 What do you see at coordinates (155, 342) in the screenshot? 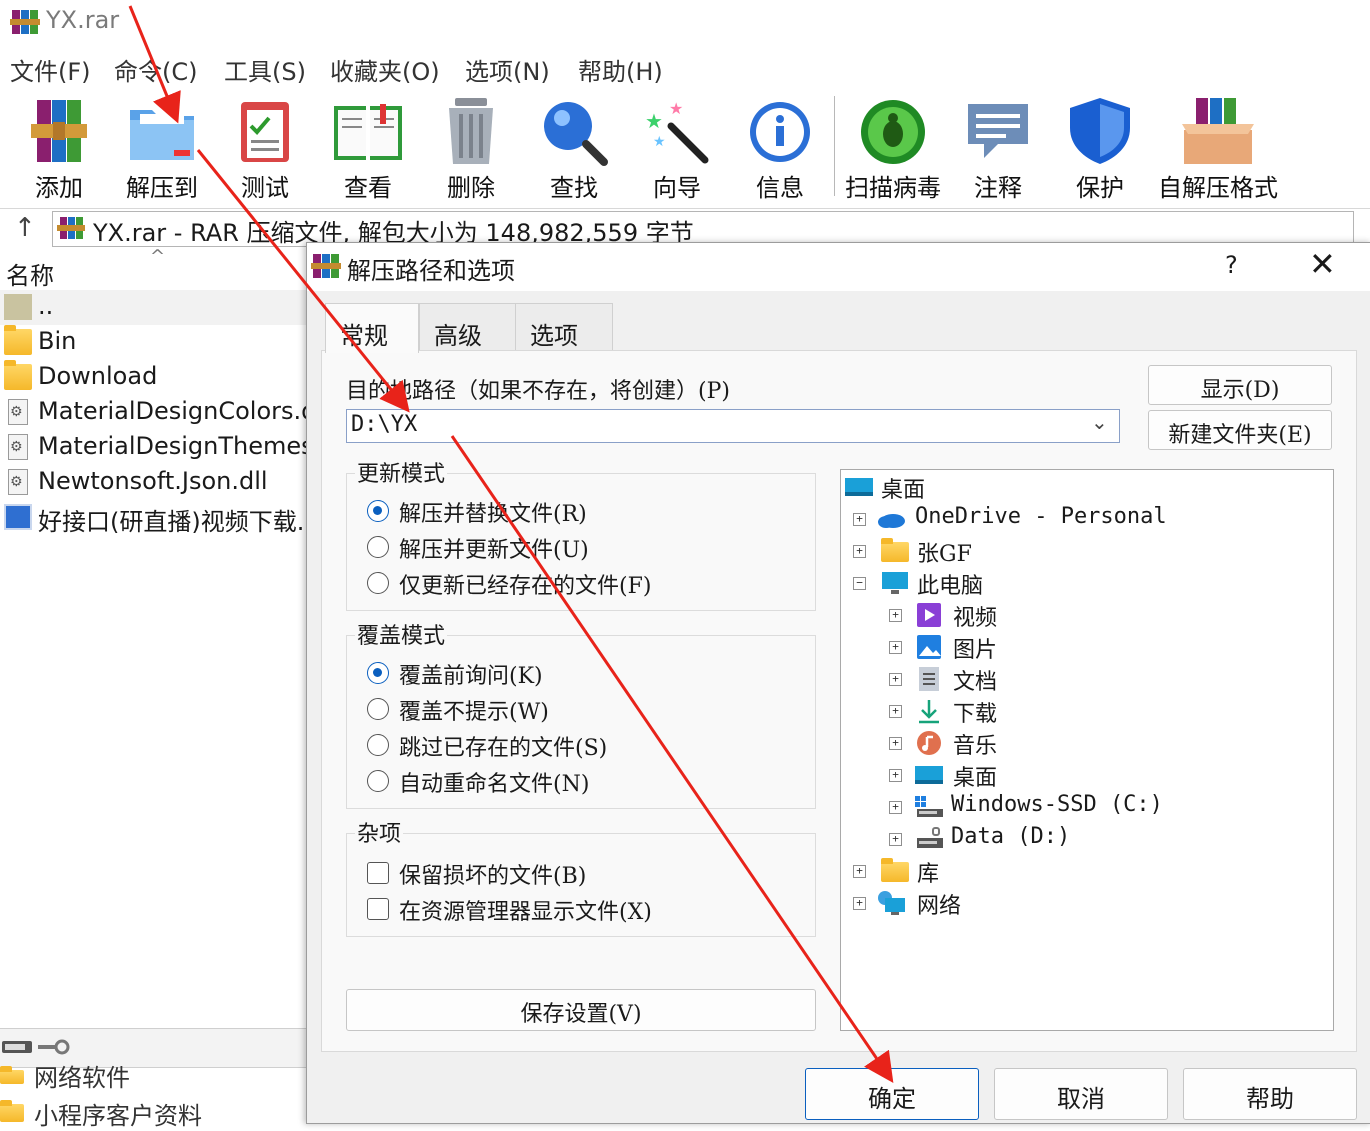
I see `file-row: Bin` at bounding box center [155, 342].